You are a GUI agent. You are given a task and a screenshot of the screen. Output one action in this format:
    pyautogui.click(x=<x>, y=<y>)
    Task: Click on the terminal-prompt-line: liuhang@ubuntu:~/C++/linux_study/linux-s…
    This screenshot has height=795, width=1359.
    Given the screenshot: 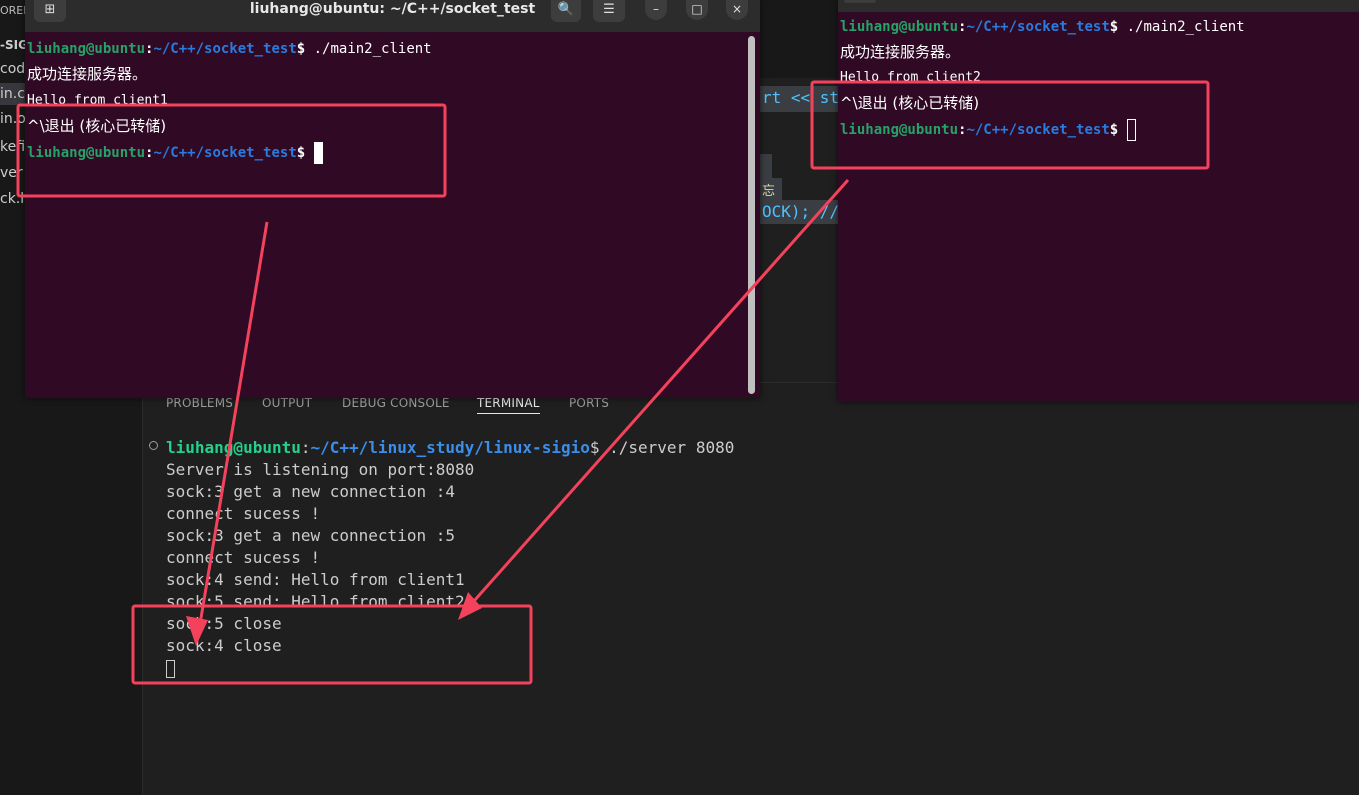 What is the action you would take?
    pyautogui.click(x=496, y=448)
    